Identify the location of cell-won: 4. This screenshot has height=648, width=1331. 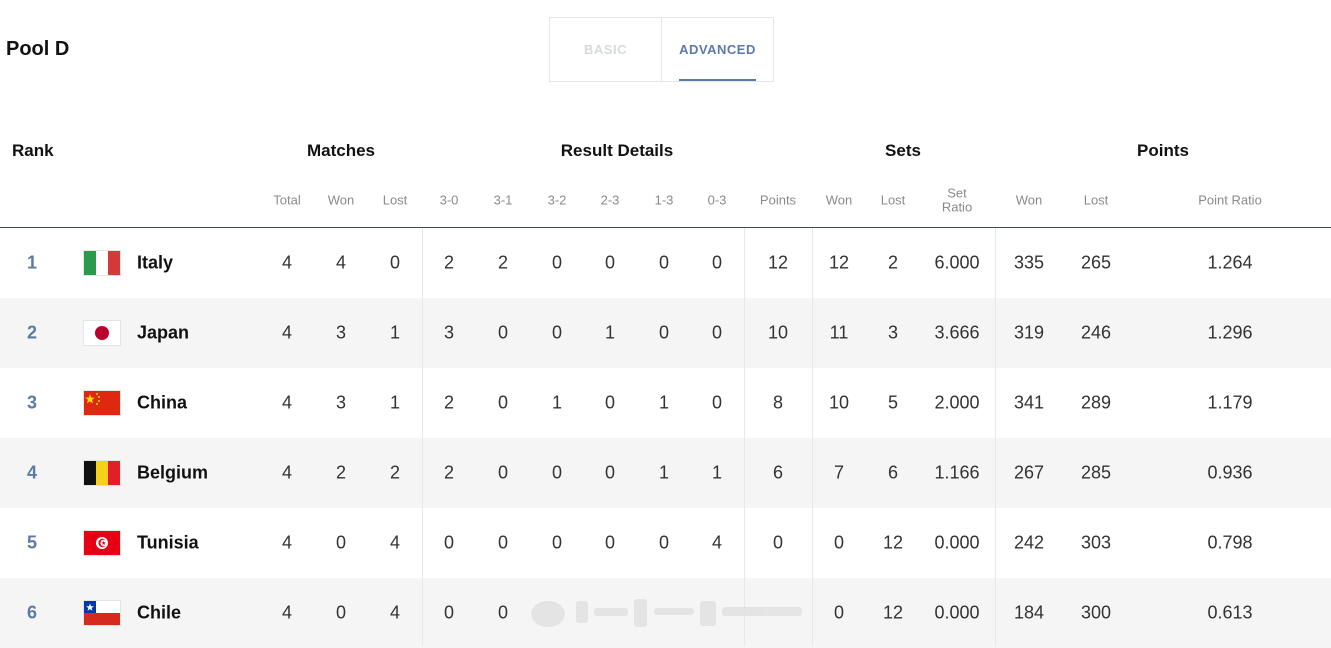
(341, 262).